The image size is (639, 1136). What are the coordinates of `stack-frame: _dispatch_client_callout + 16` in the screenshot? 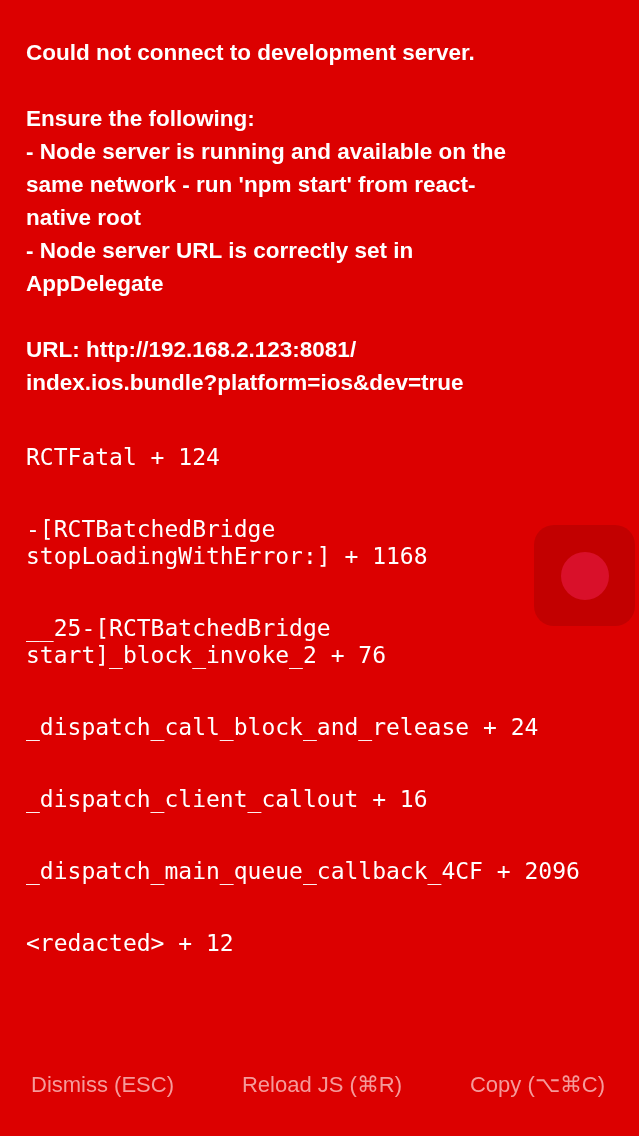 It's located at (322, 799).